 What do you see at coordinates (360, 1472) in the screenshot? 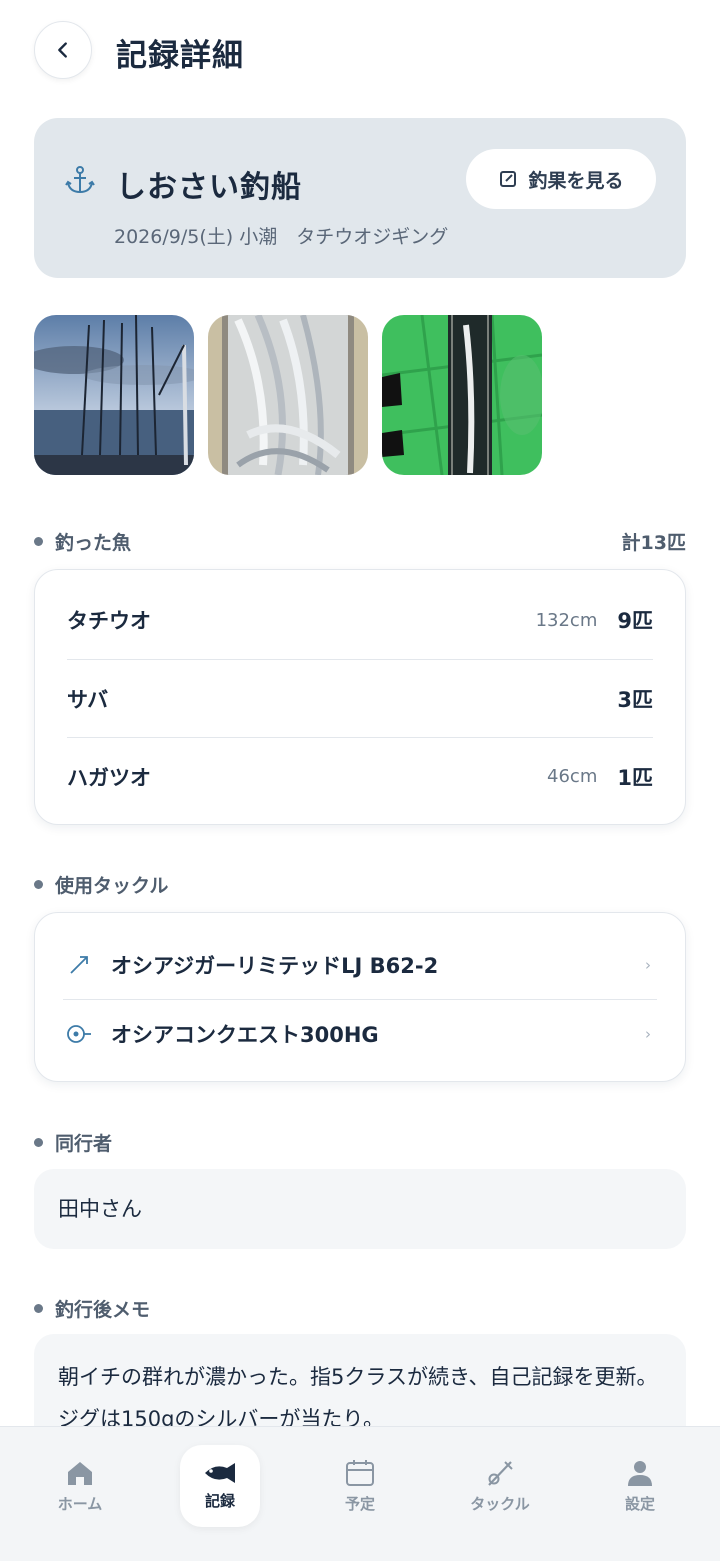
I see `calendar-icon` at bounding box center [360, 1472].